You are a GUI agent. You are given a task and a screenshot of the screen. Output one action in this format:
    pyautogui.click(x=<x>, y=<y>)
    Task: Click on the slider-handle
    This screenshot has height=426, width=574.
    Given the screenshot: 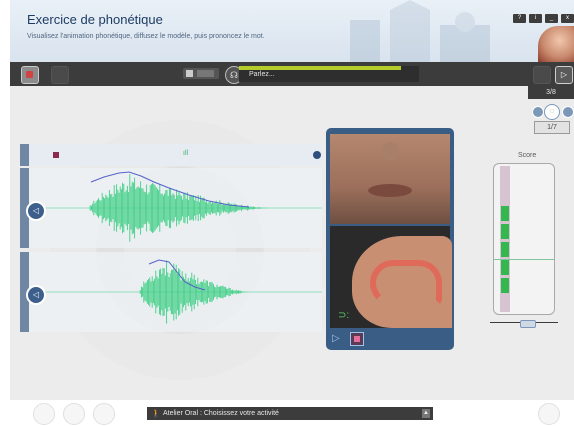 What is the action you would take?
    pyautogui.click(x=528, y=324)
    